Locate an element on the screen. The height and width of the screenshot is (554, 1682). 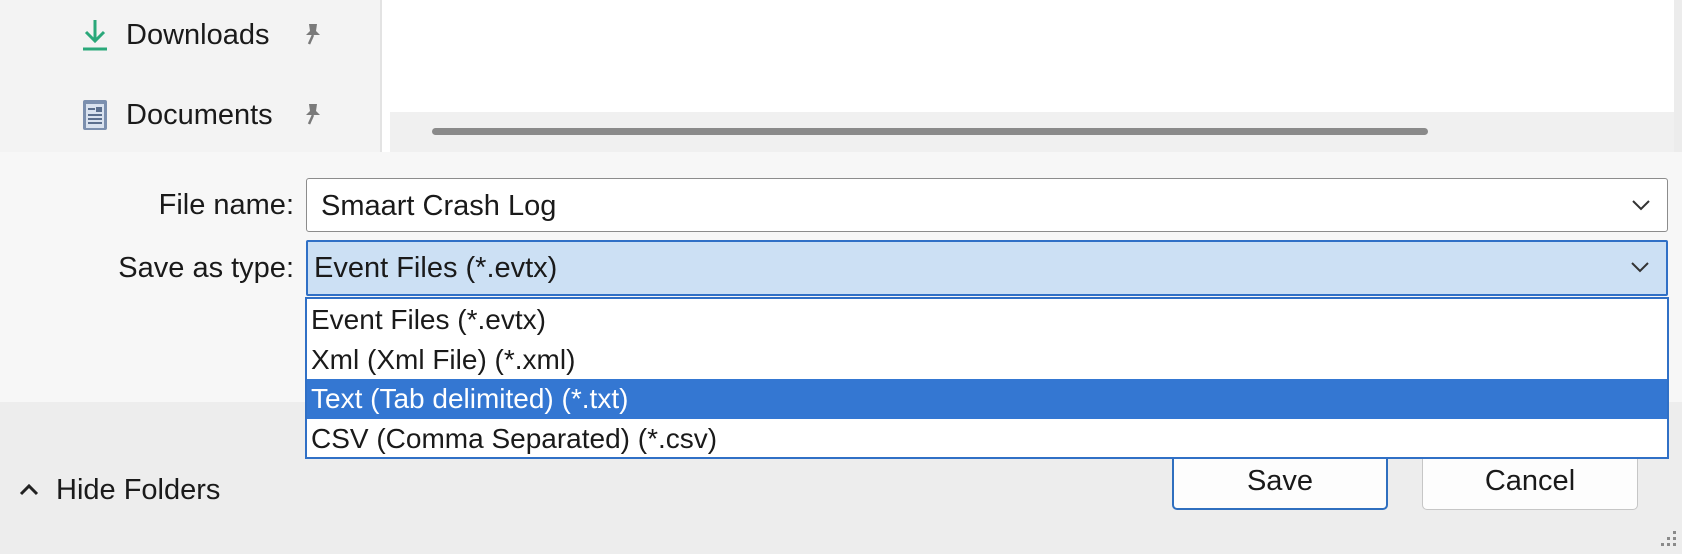
hide-folders-button: Hide Folders is located at coordinates (118, 490).